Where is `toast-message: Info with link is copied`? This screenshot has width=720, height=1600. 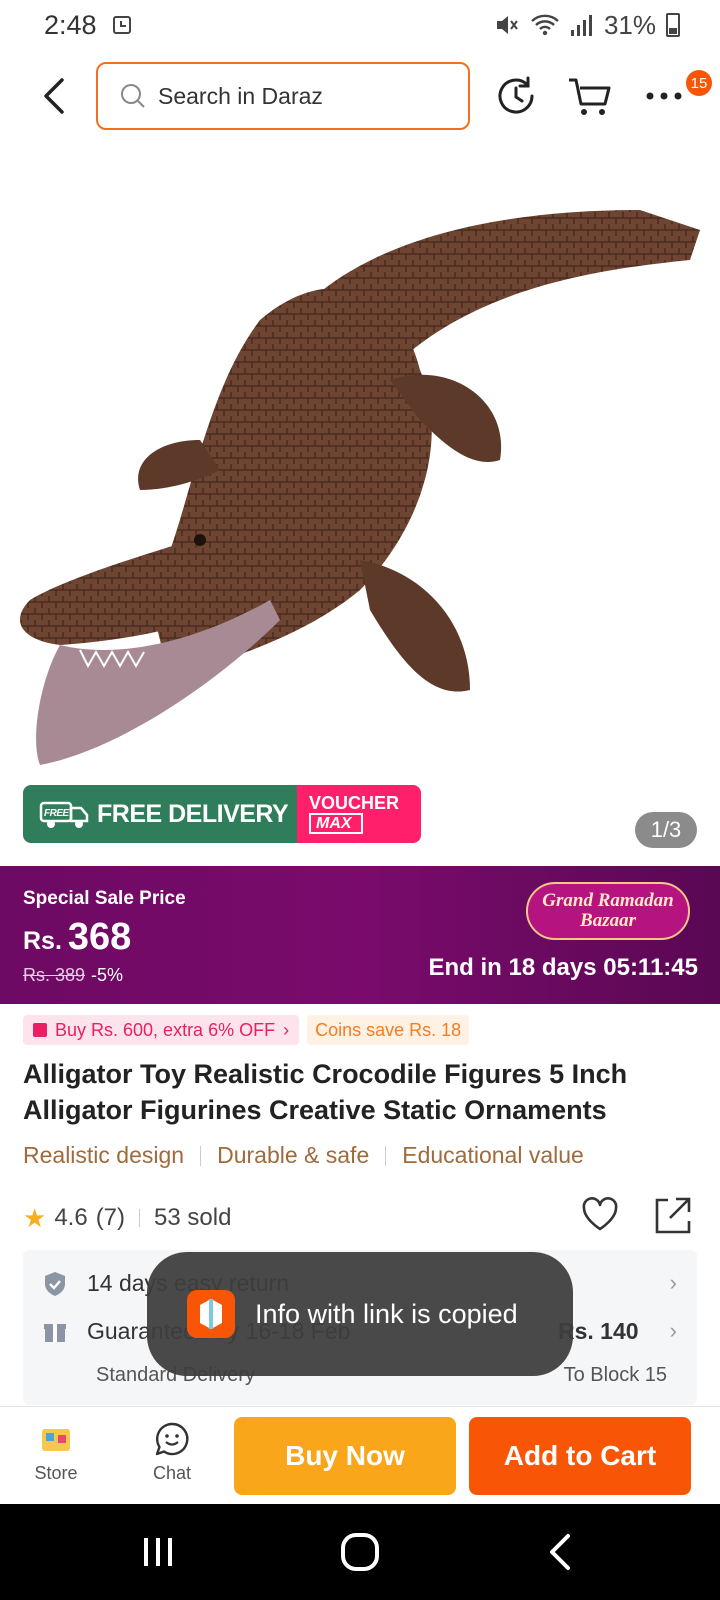 toast-message: Info with link is copied is located at coordinates (360, 1314).